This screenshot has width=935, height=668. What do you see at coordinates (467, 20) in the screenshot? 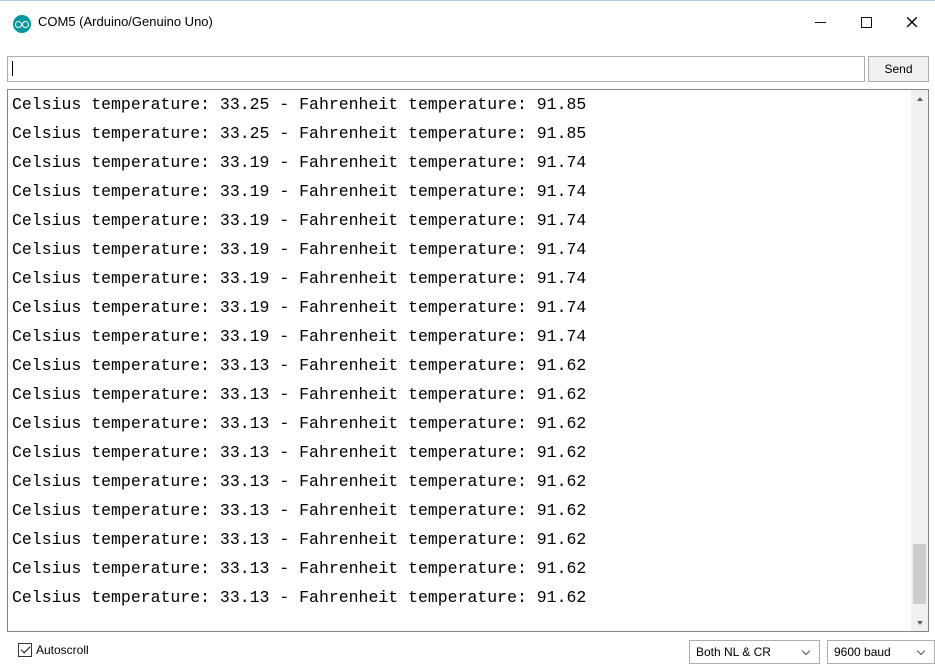
I see `title-bar: COM5 (Arduino/Genuino Uno) ×` at bounding box center [467, 20].